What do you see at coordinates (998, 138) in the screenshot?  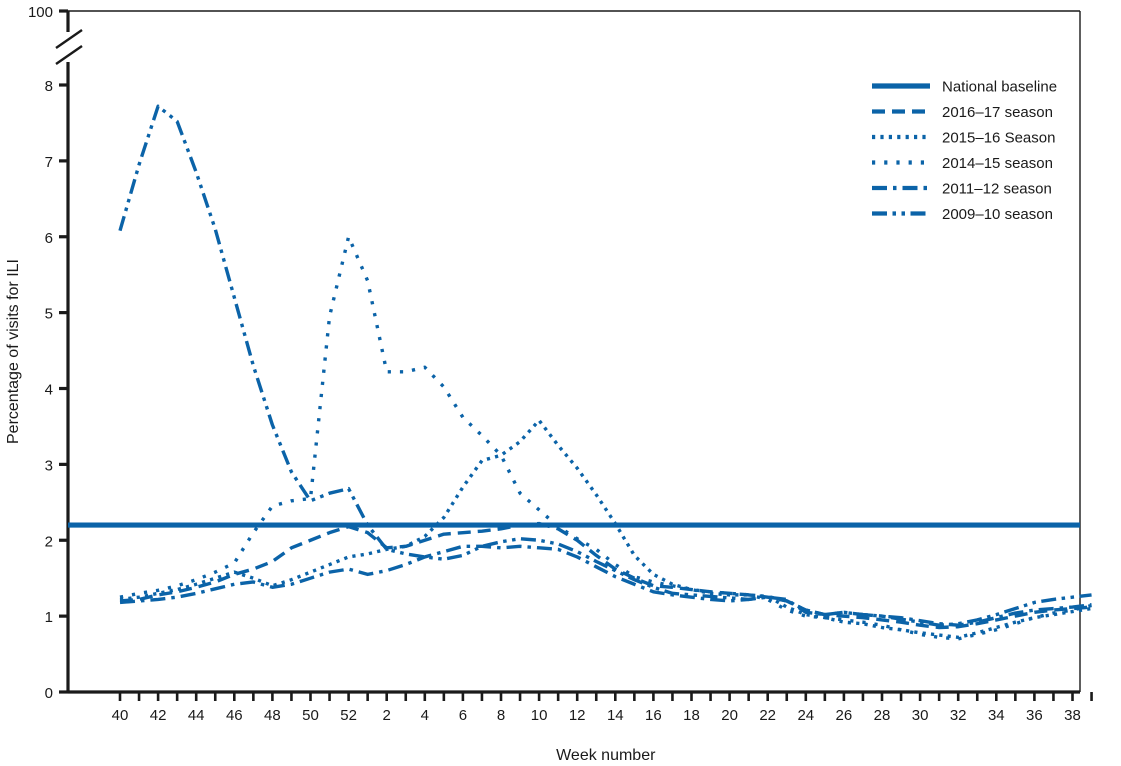 I see `legend-item-label: 2015–16 Season` at bounding box center [998, 138].